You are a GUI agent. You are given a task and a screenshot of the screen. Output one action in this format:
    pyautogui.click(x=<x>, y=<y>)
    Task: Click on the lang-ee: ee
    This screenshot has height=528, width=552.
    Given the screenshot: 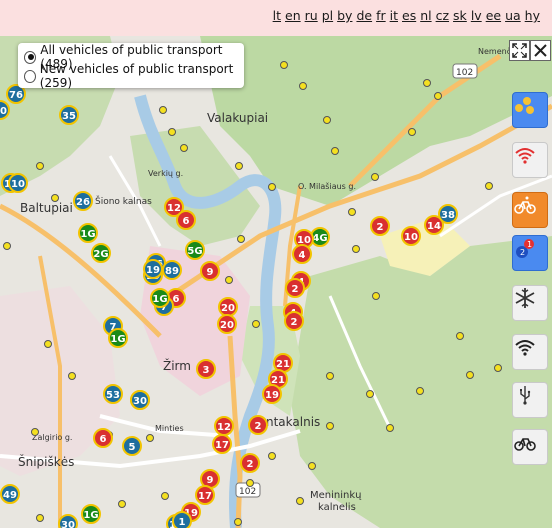 What is the action you would take?
    pyautogui.click(x=493, y=15)
    